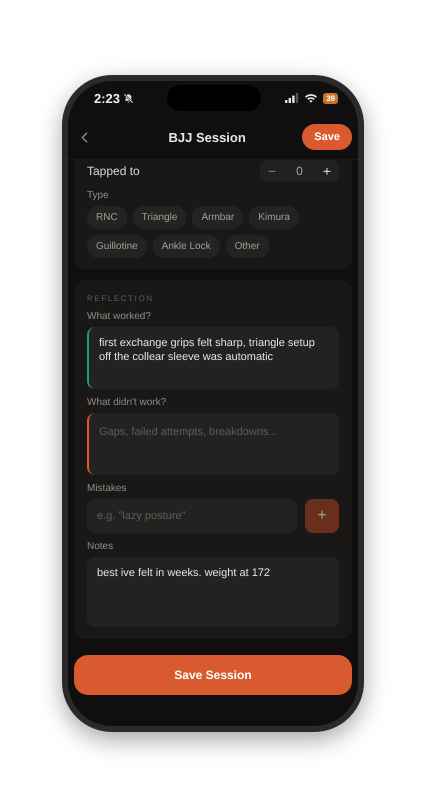  I want to click on type-chip: Other, so click(247, 246).